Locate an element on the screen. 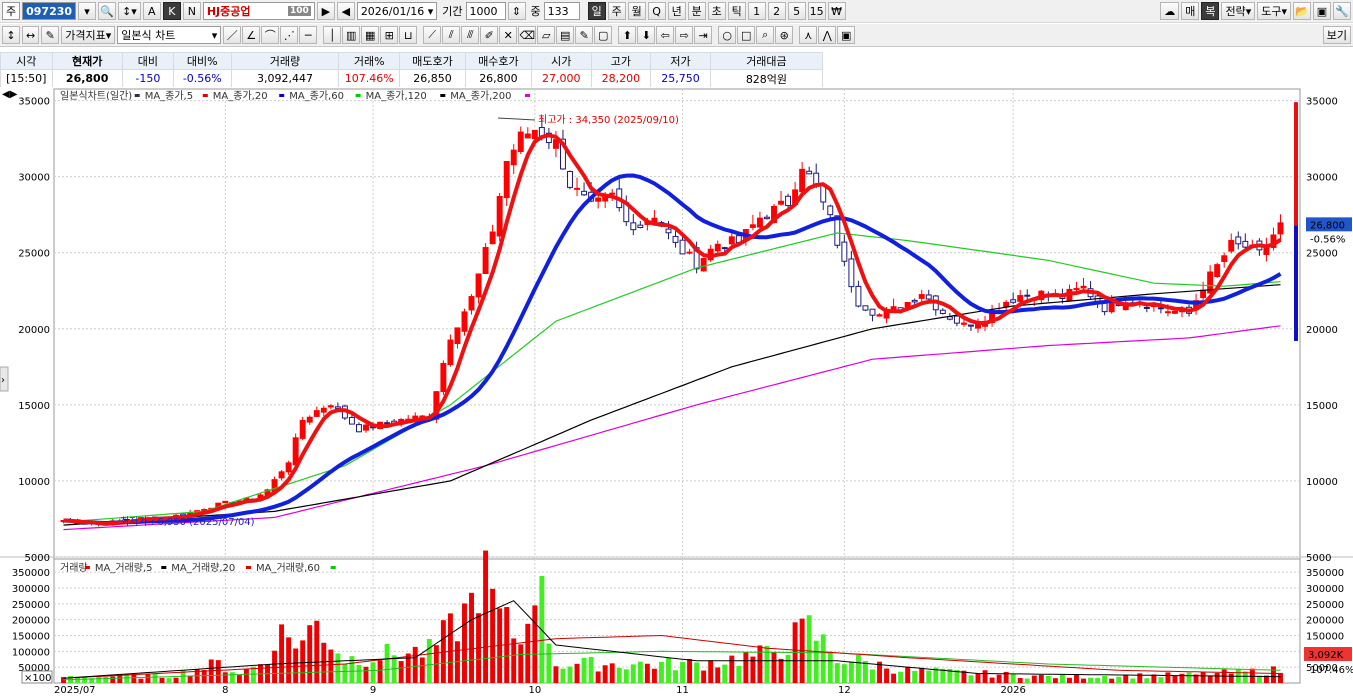  draw-tool-0-icon: ／ is located at coordinates (232, 35).